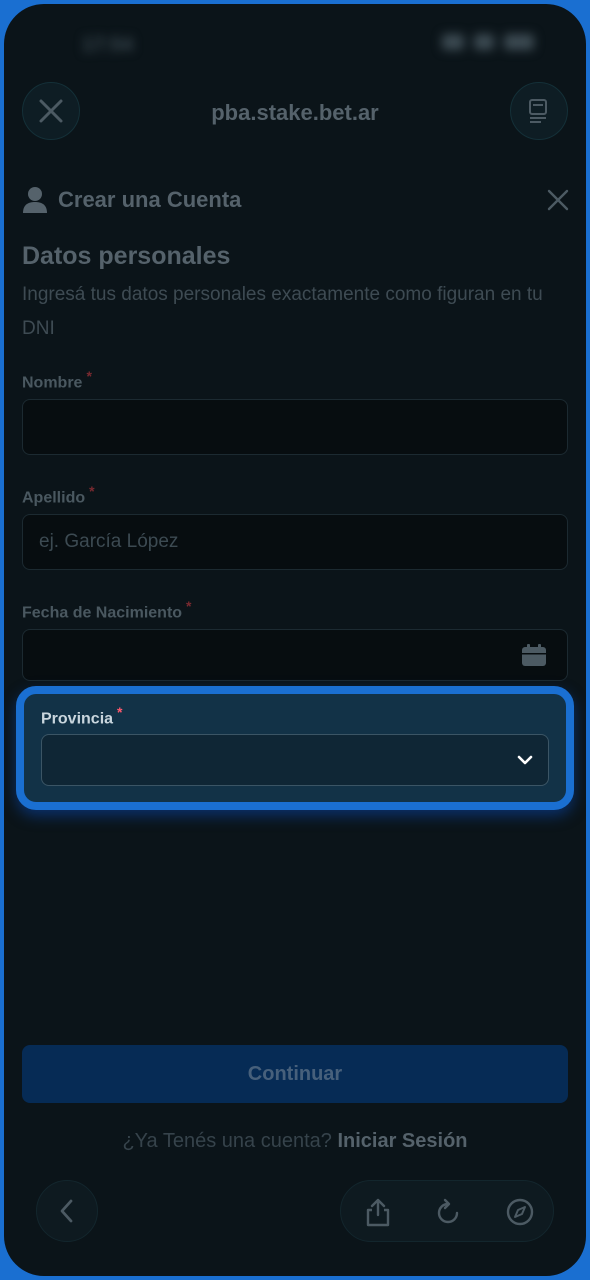 The width and height of the screenshot is (590, 1280). Describe the element at coordinates (108, 45) in the screenshot. I see `status-time: 17:54` at that location.